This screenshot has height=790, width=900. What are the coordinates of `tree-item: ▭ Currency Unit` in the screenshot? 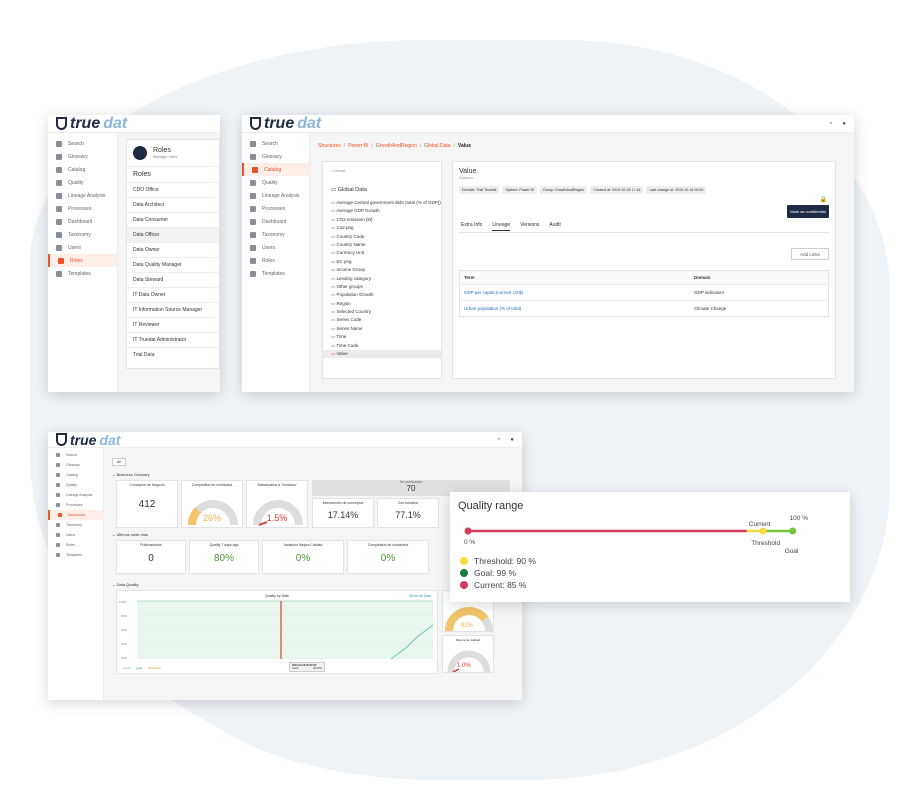 It's located at (382, 253).